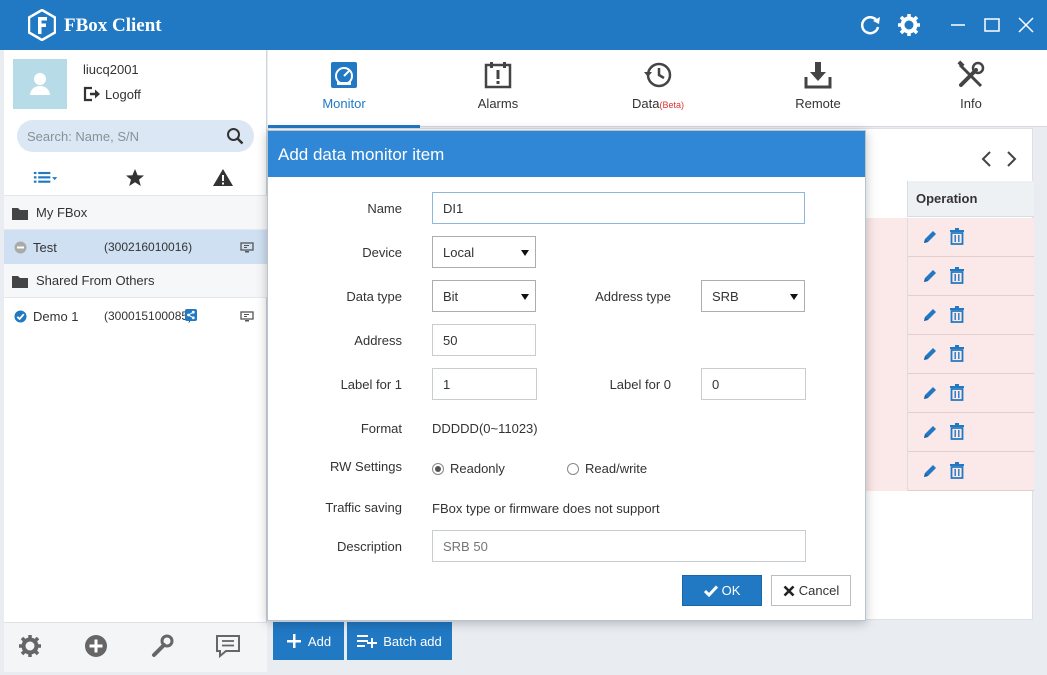 This screenshot has height=675, width=1047. Describe the element at coordinates (811, 590) in the screenshot. I see `cancel-button: Cancel` at that location.